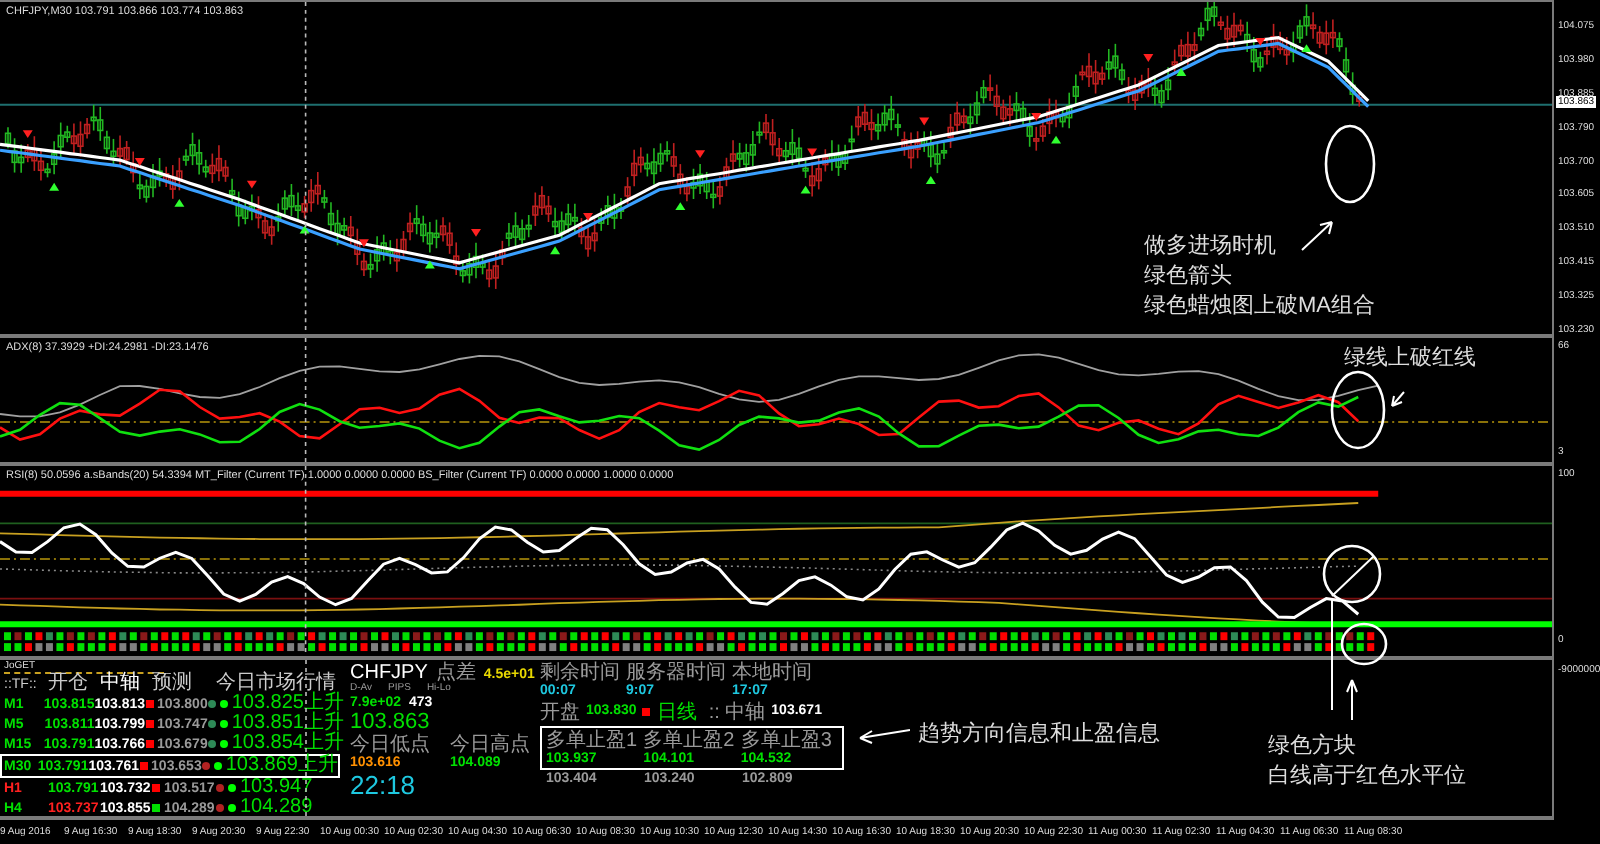 Image resolution: width=1600 pixels, height=844 pixels. What do you see at coordinates (787, 740) in the screenshot?
I see `take-profit-label: 多单止盈3` at bounding box center [787, 740].